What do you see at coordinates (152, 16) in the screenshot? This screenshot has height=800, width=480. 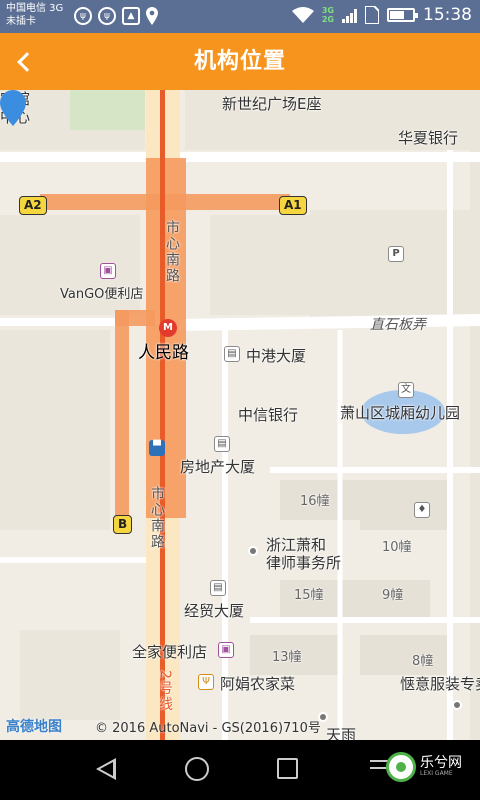 I see `location-icon` at bounding box center [152, 16].